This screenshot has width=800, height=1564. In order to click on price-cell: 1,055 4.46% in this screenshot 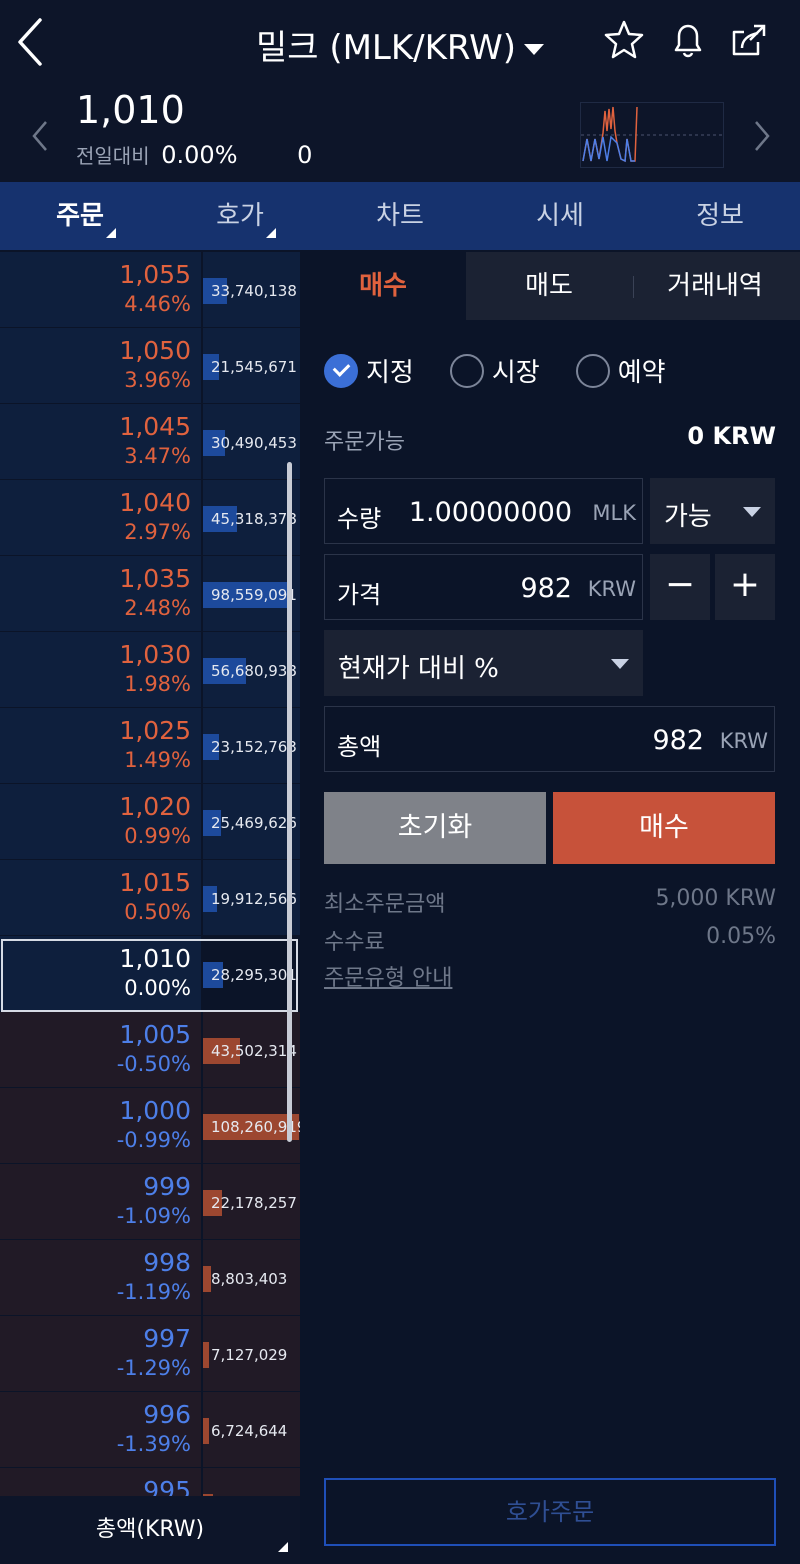, I will do `click(100, 289)`.